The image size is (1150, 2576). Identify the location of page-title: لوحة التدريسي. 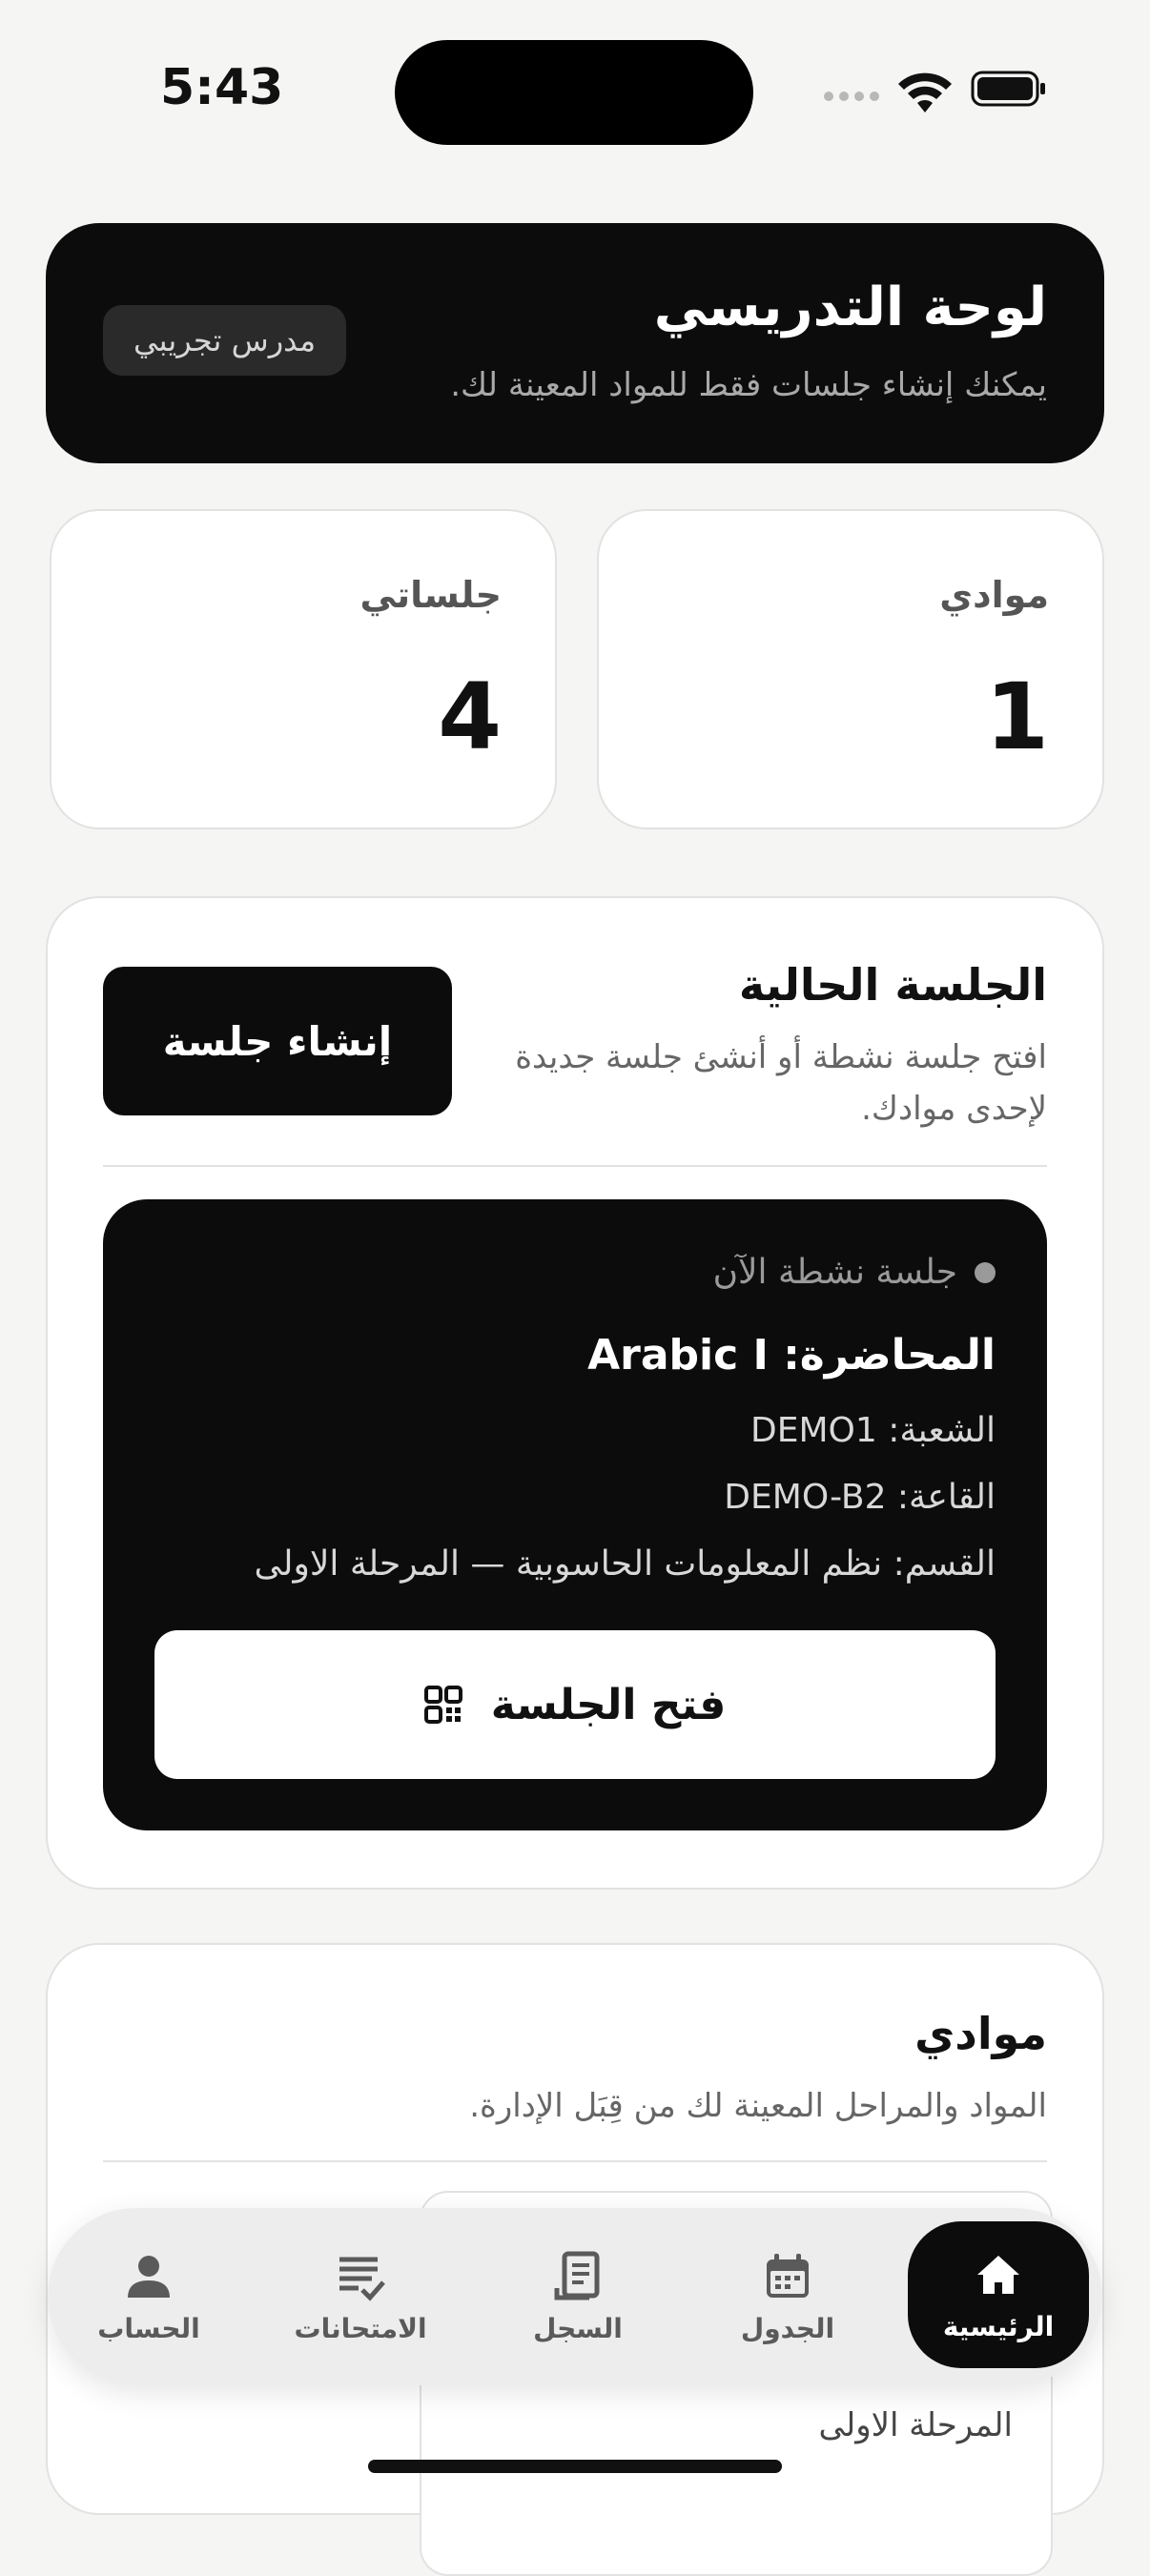
(850, 307).